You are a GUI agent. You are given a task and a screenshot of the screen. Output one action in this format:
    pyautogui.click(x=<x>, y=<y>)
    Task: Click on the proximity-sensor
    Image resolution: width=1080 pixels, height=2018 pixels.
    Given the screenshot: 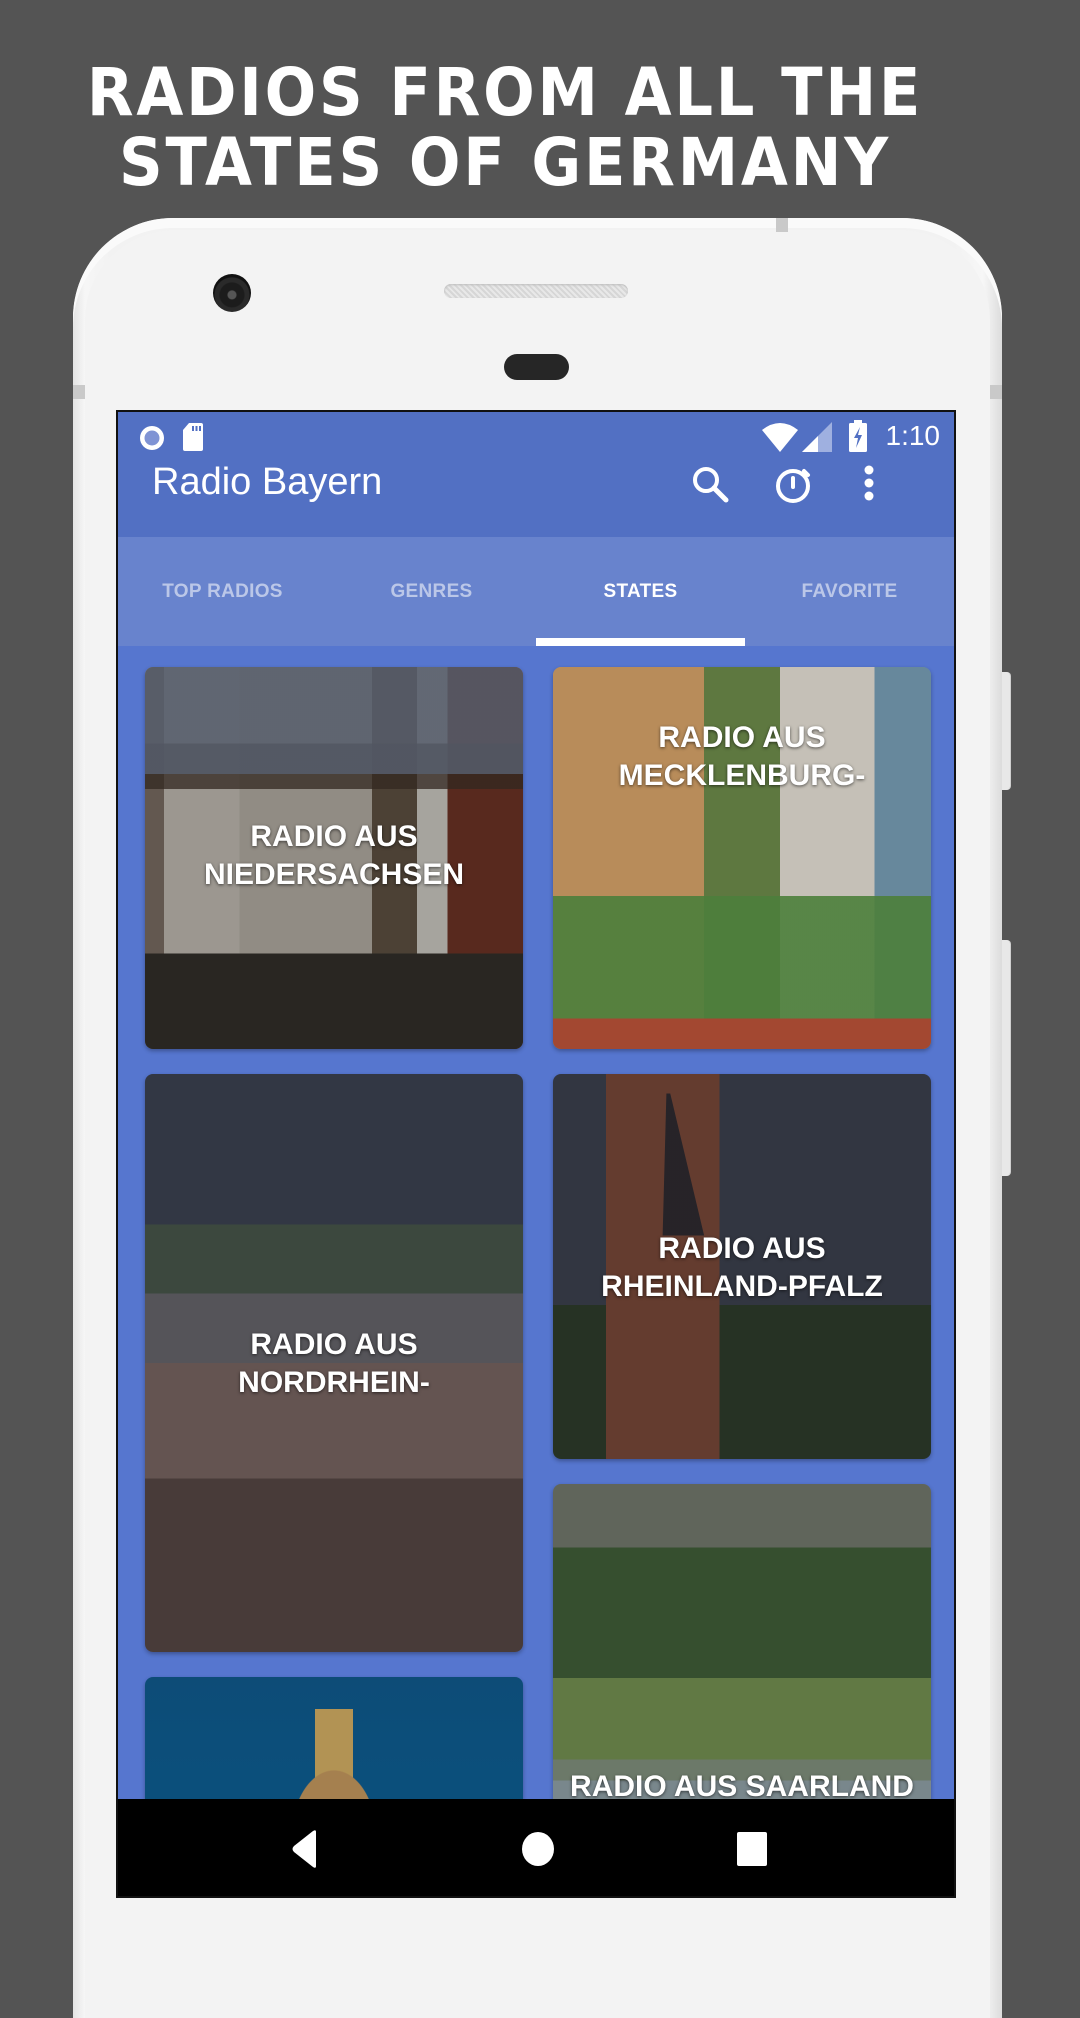 What is the action you would take?
    pyautogui.click(x=536, y=367)
    